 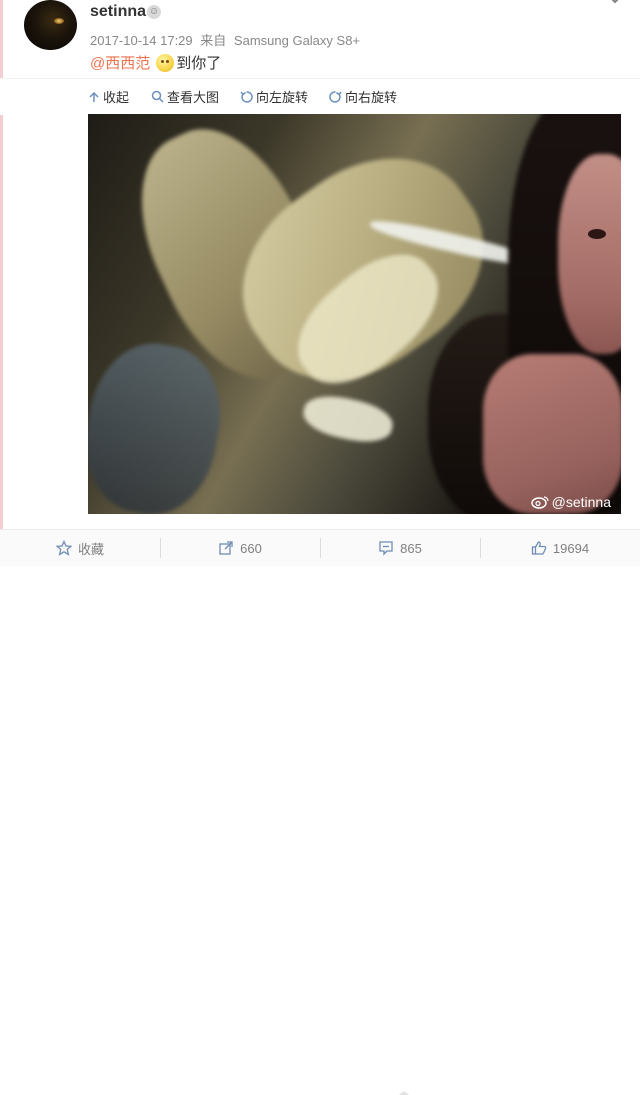 I want to click on rotate-left-button: 向左旋转, so click(x=274, y=96).